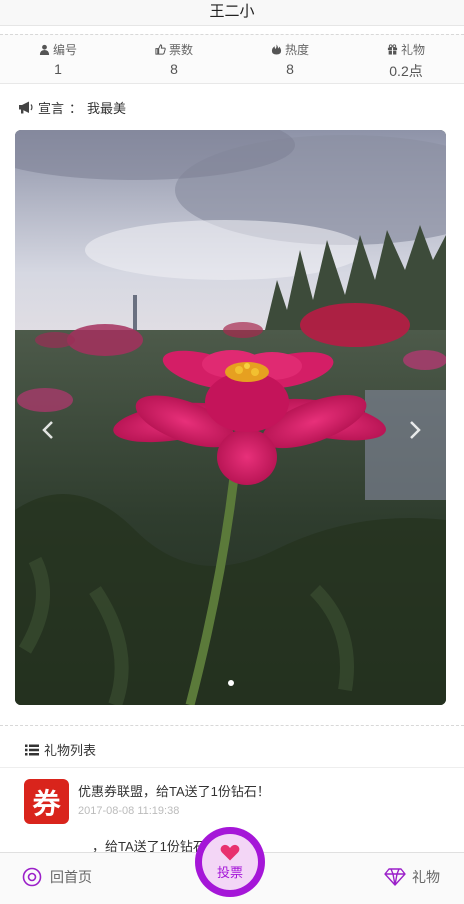 The width and height of the screenshot is (464, 904). Describe the element at coordinates (290, 59) in the screenshot. I see `stat-heat: 热度 8` at that location.